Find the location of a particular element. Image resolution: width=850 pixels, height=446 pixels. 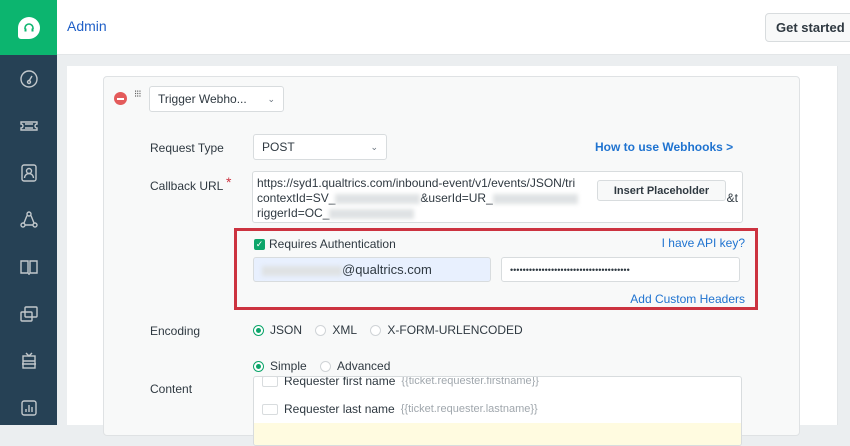

drag-handle-icon: ⁝⁝⁝ is located at coordinates (137, 95).